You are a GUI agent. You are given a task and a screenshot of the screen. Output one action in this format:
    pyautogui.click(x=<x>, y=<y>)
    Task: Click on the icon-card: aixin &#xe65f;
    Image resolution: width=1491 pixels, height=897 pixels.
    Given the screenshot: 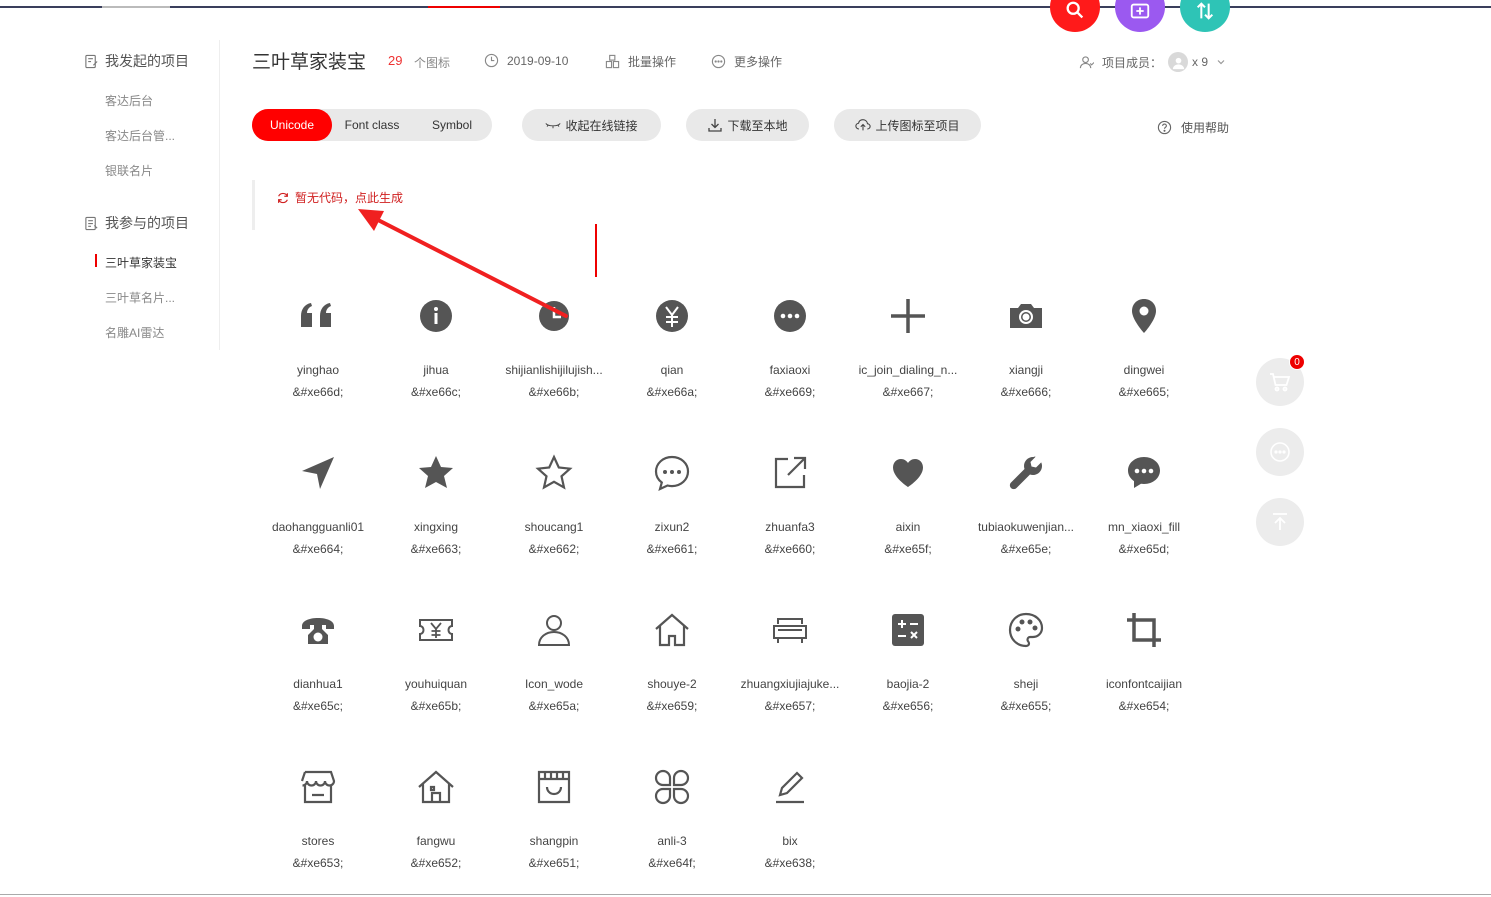 What is the action you would take?
    pyautogui.click(x=908, y=520)
    